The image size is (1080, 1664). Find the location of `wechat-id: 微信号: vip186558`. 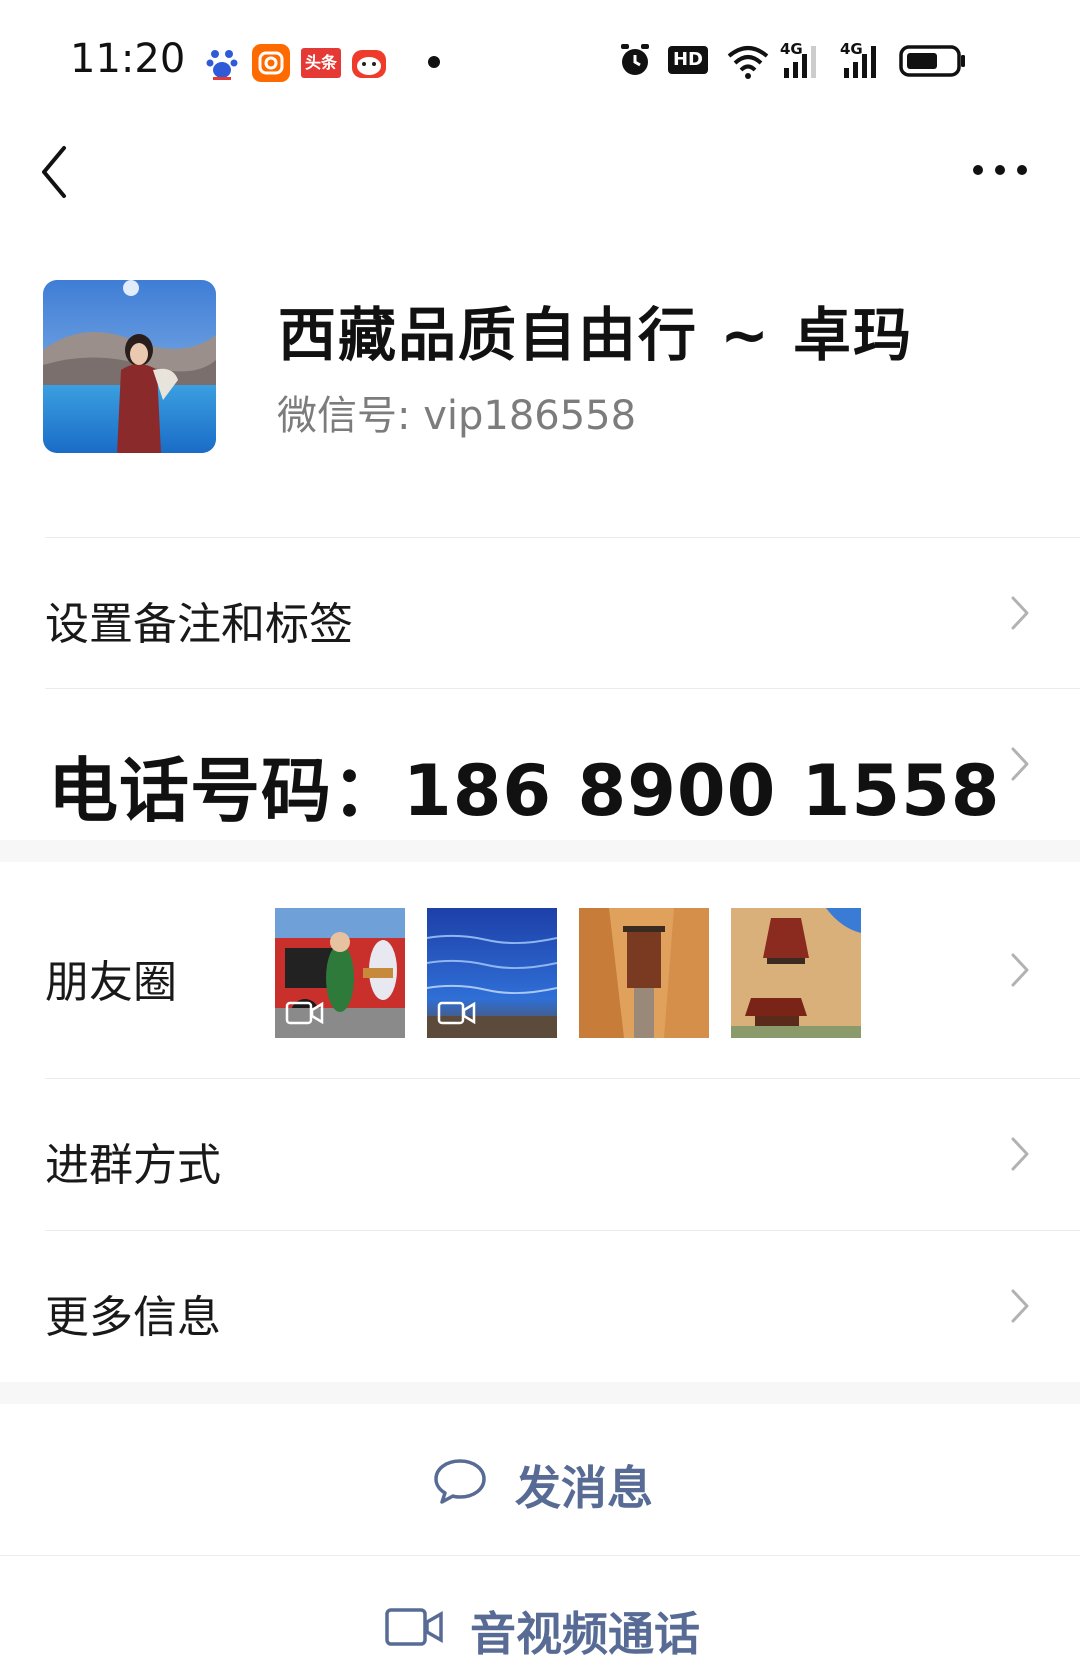

wechat-id: 微信号: vip186558 is located at coordinates (457, 416).